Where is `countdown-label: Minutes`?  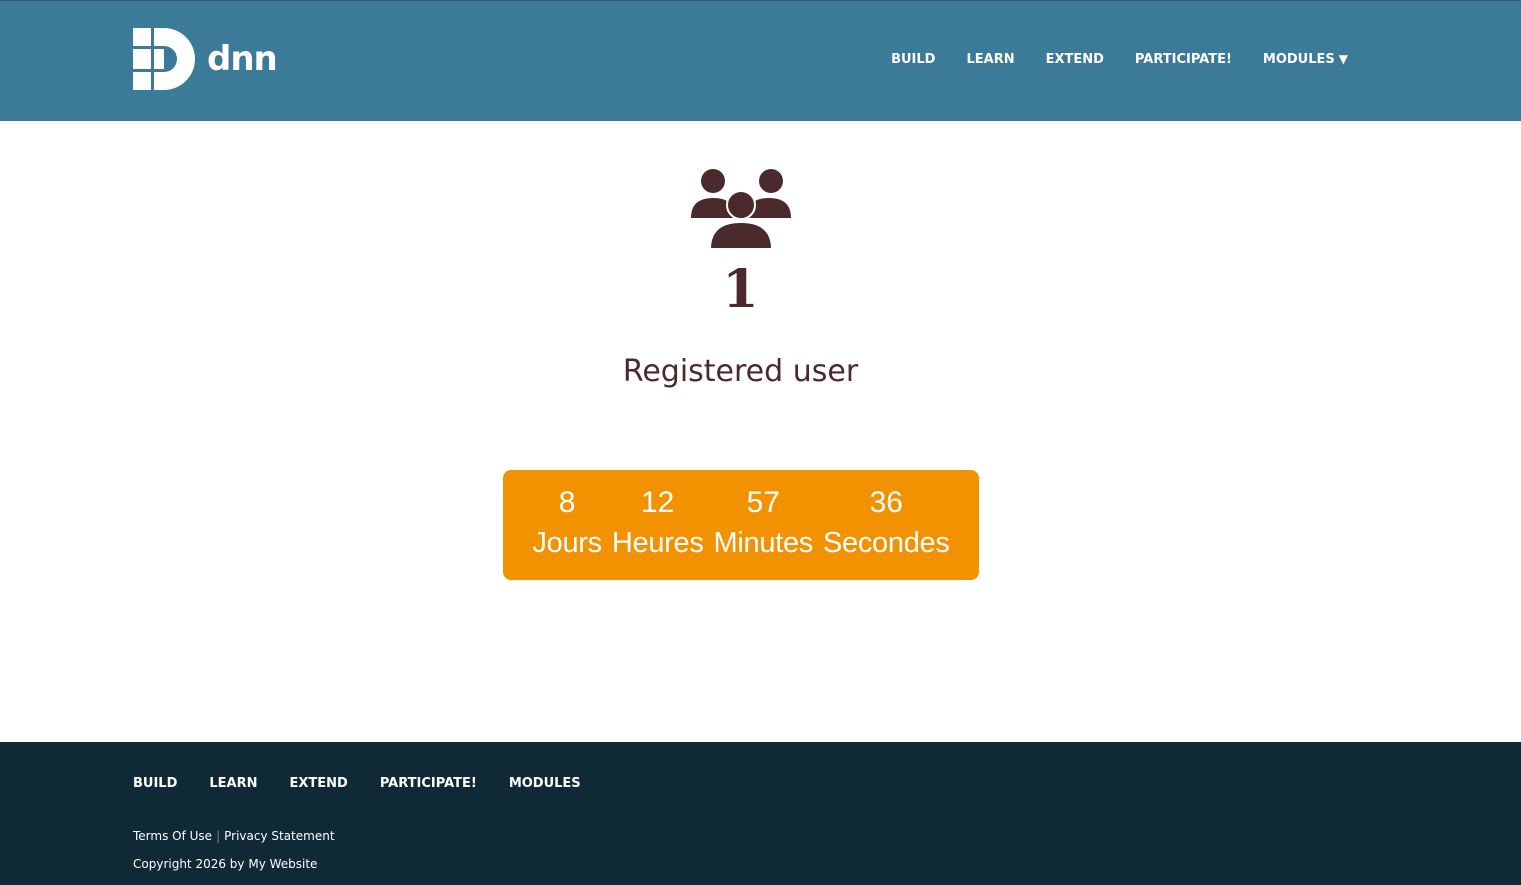
countdown-label: Minutes is located at coordinates (763, 543).